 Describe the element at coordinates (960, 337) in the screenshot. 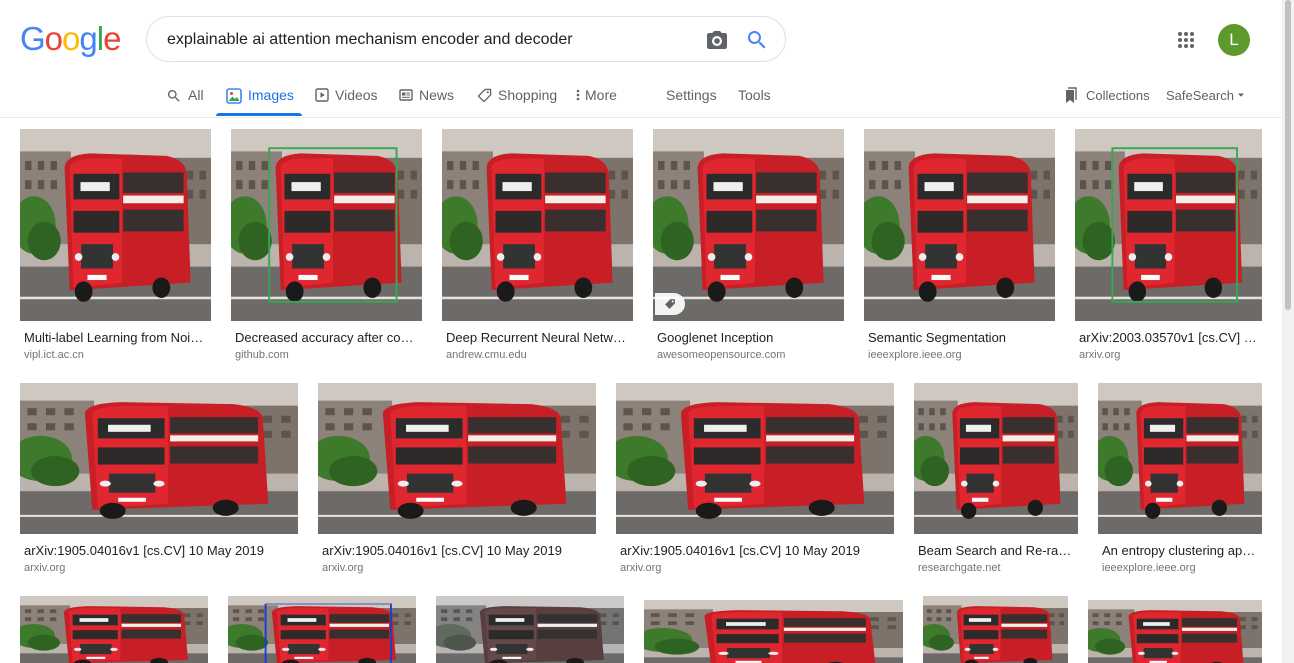

I see `result-title: Semantic Segmentation` at that location.